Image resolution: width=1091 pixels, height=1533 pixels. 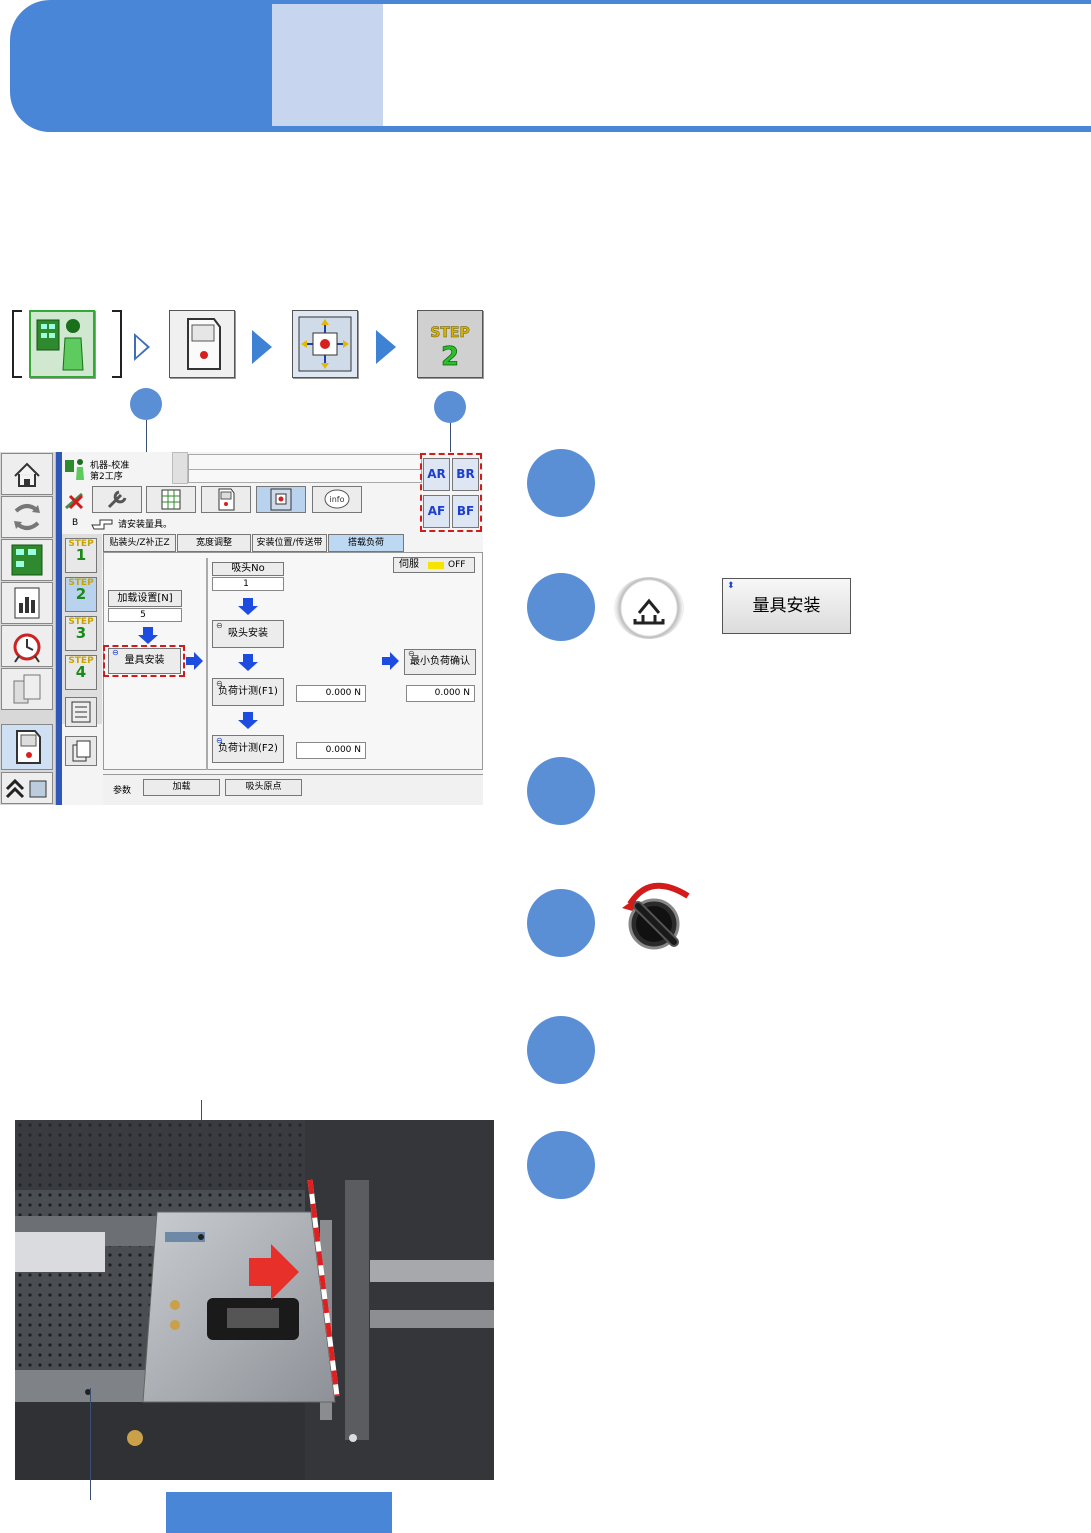 I want to click on header-title-area, so click(x=681, y=65).